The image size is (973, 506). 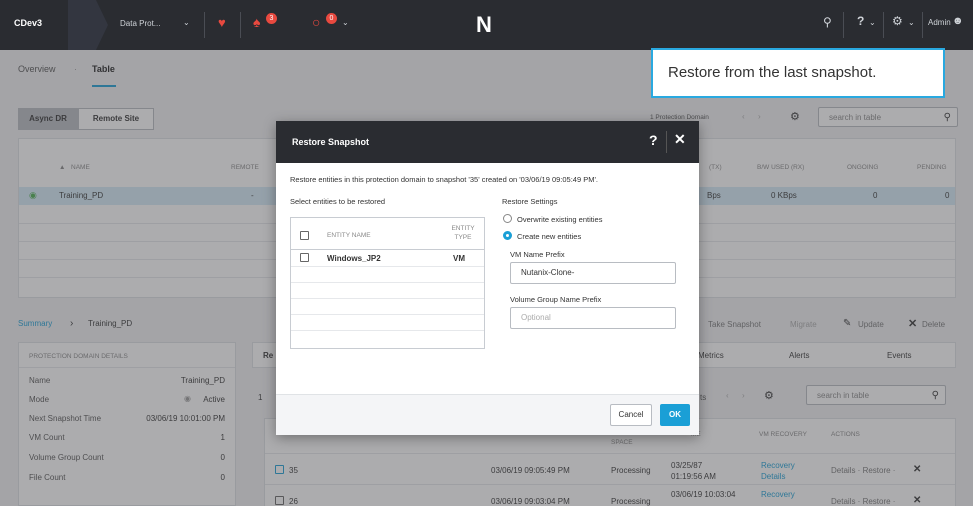 What do you see at coordinates (675, 415) in the screenshot?
I see `ok-button: OK` at bounding box center [675, 415].